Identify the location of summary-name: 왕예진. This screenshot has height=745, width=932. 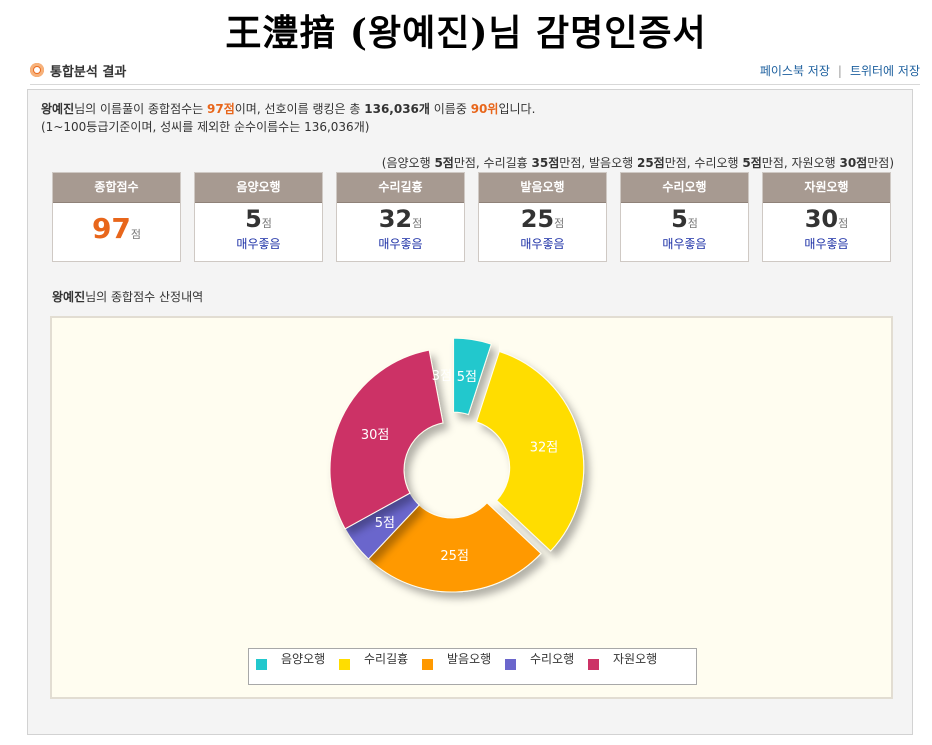
(58, 109).